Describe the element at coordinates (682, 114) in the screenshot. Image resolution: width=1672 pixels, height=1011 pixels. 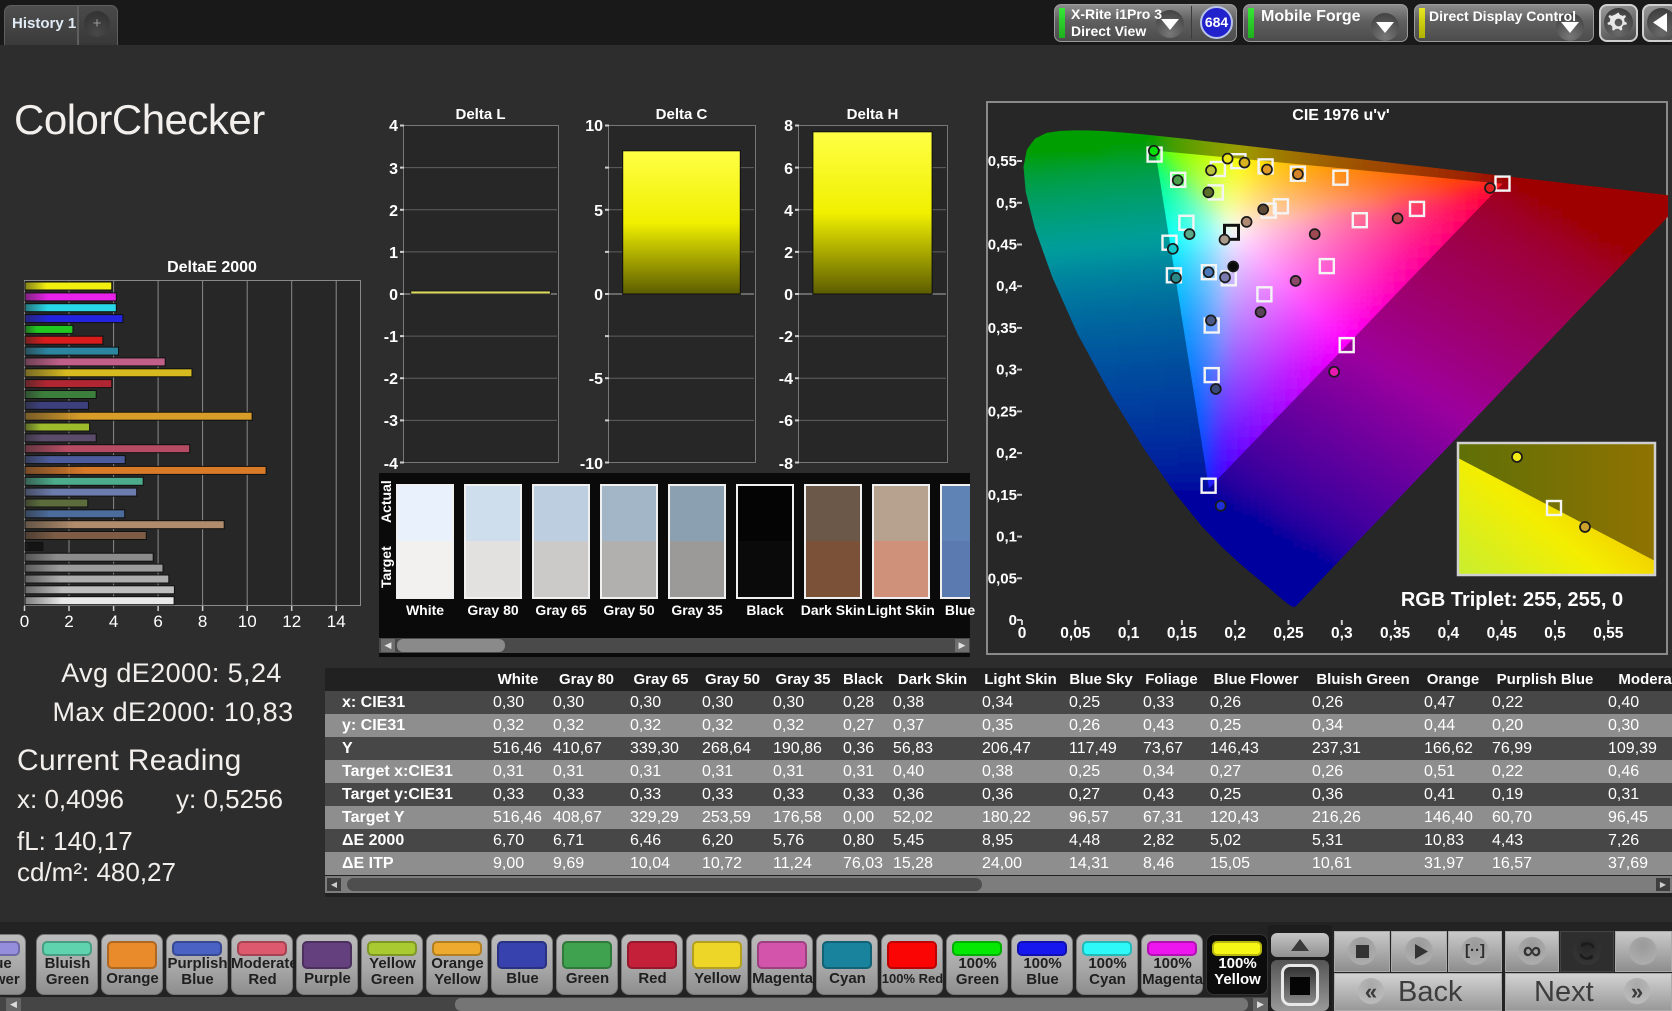
I see `svg-text: Delta C` at that location.